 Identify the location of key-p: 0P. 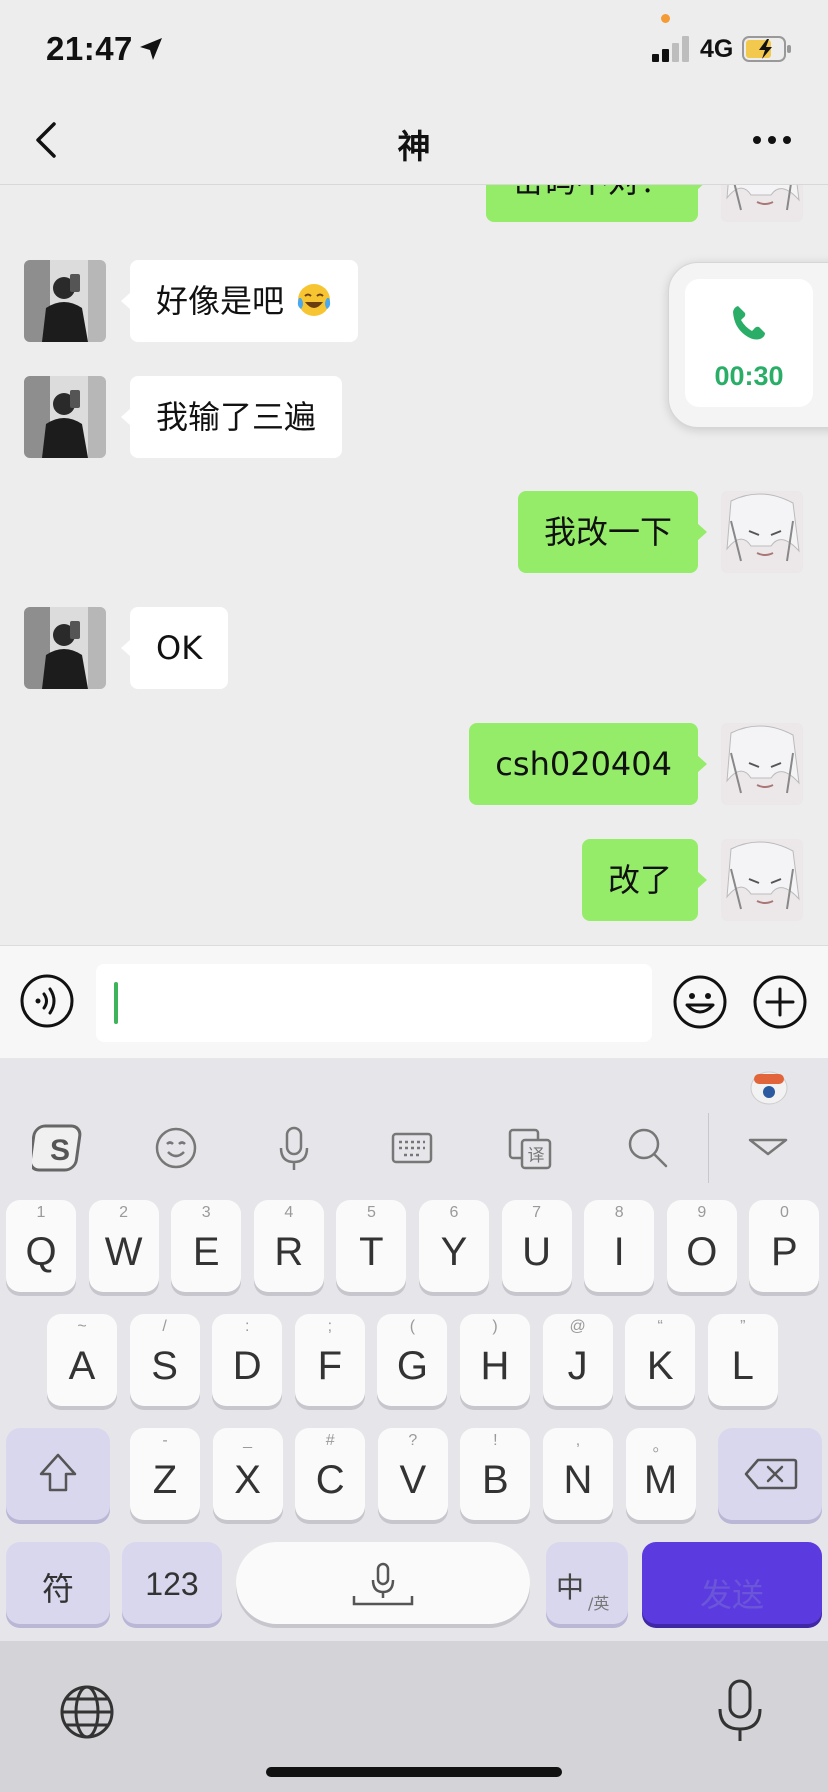
(784, 1246).